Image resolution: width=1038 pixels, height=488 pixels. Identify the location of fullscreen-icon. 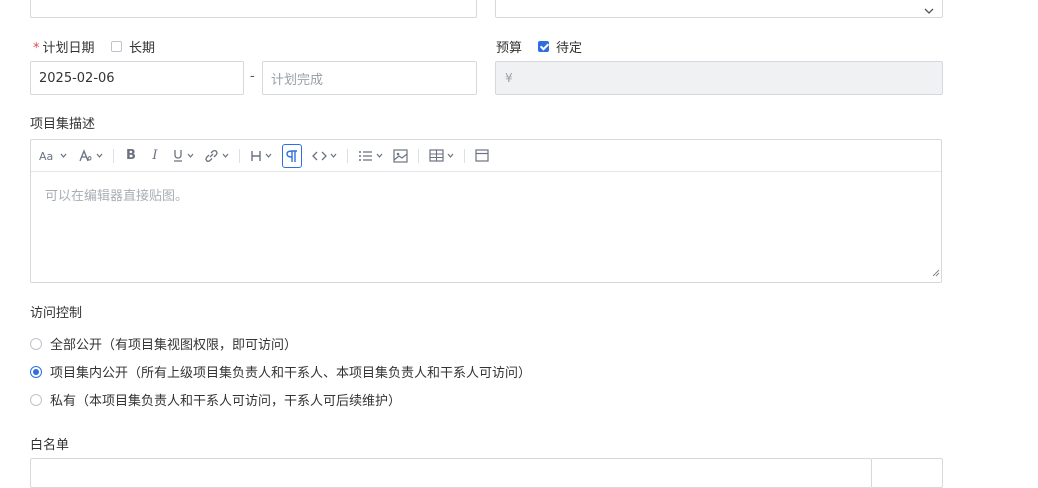
(482, 156).